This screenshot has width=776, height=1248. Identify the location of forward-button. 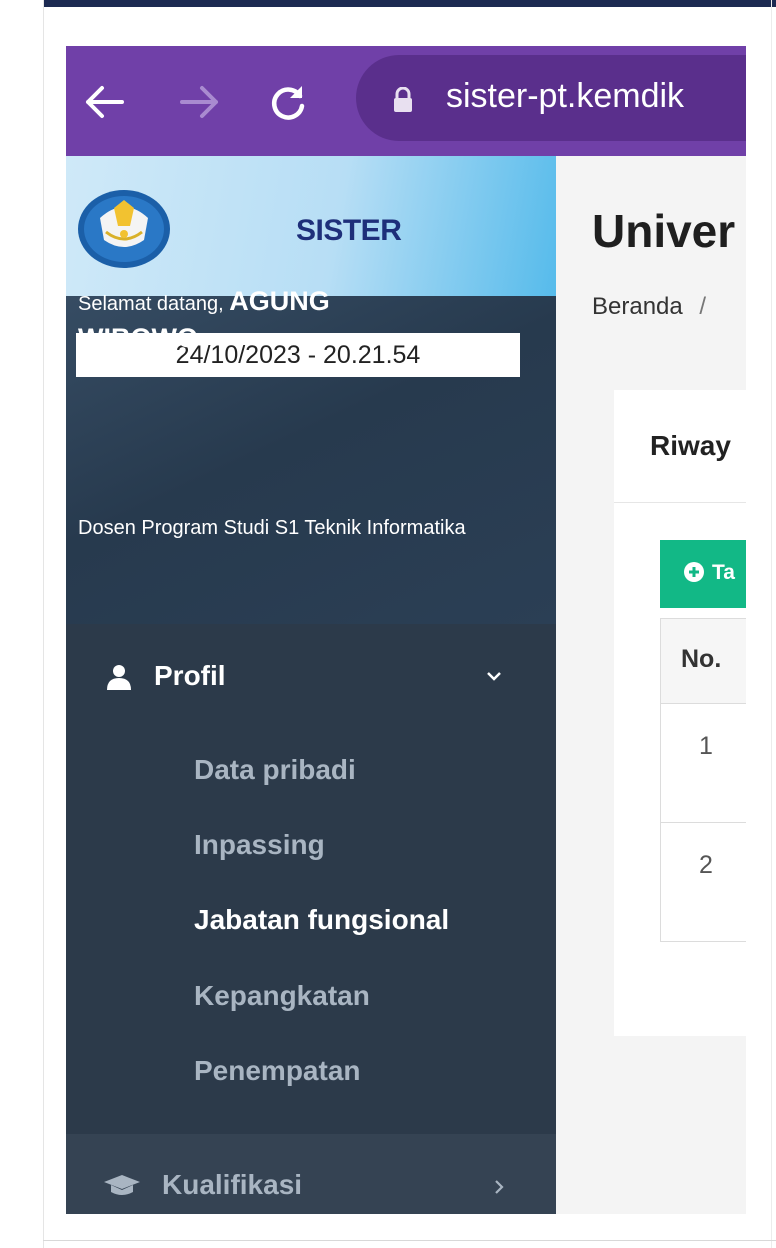
(200, 102).